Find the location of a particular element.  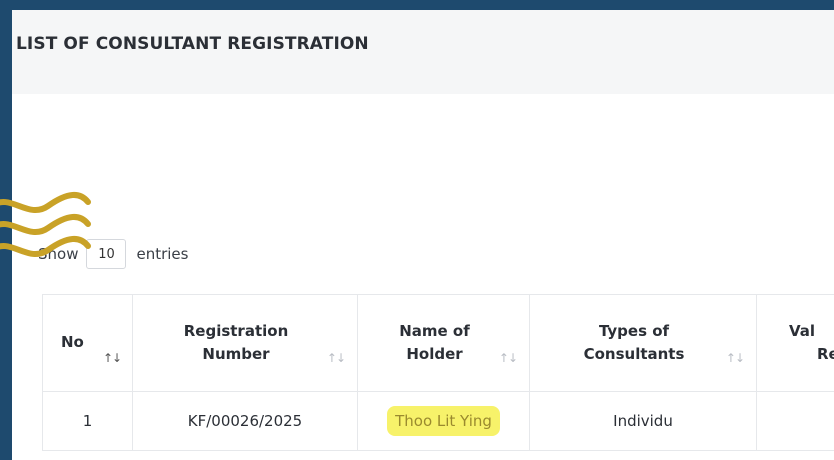

cell-no: 1 is located at coordinates (88, 421).